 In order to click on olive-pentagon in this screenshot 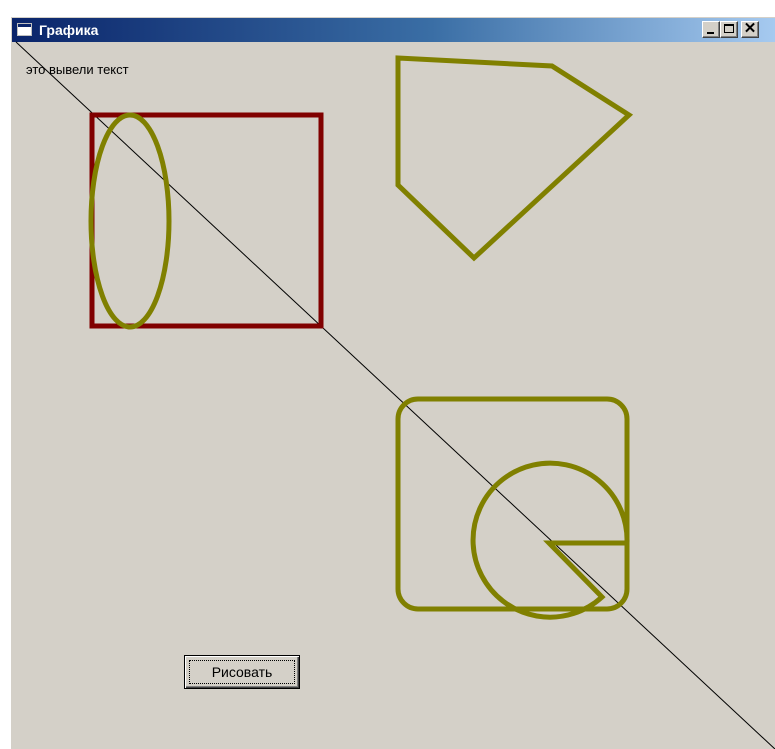, I will do `click(514, 158)`.